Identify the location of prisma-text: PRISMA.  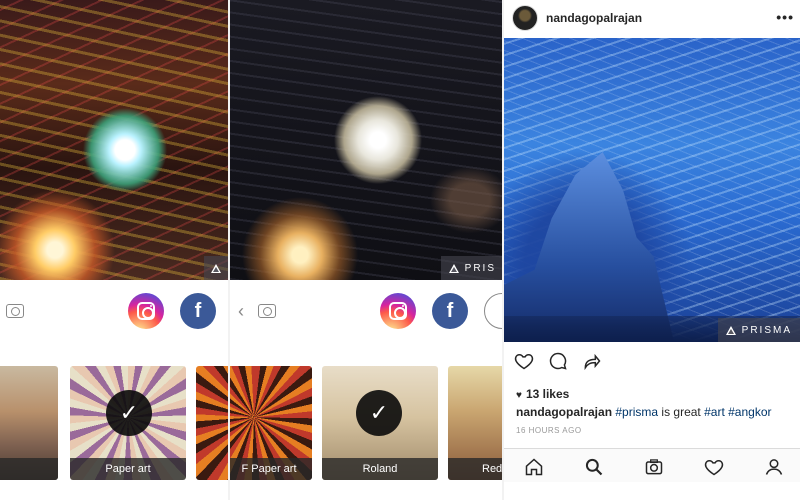
(766, 330).